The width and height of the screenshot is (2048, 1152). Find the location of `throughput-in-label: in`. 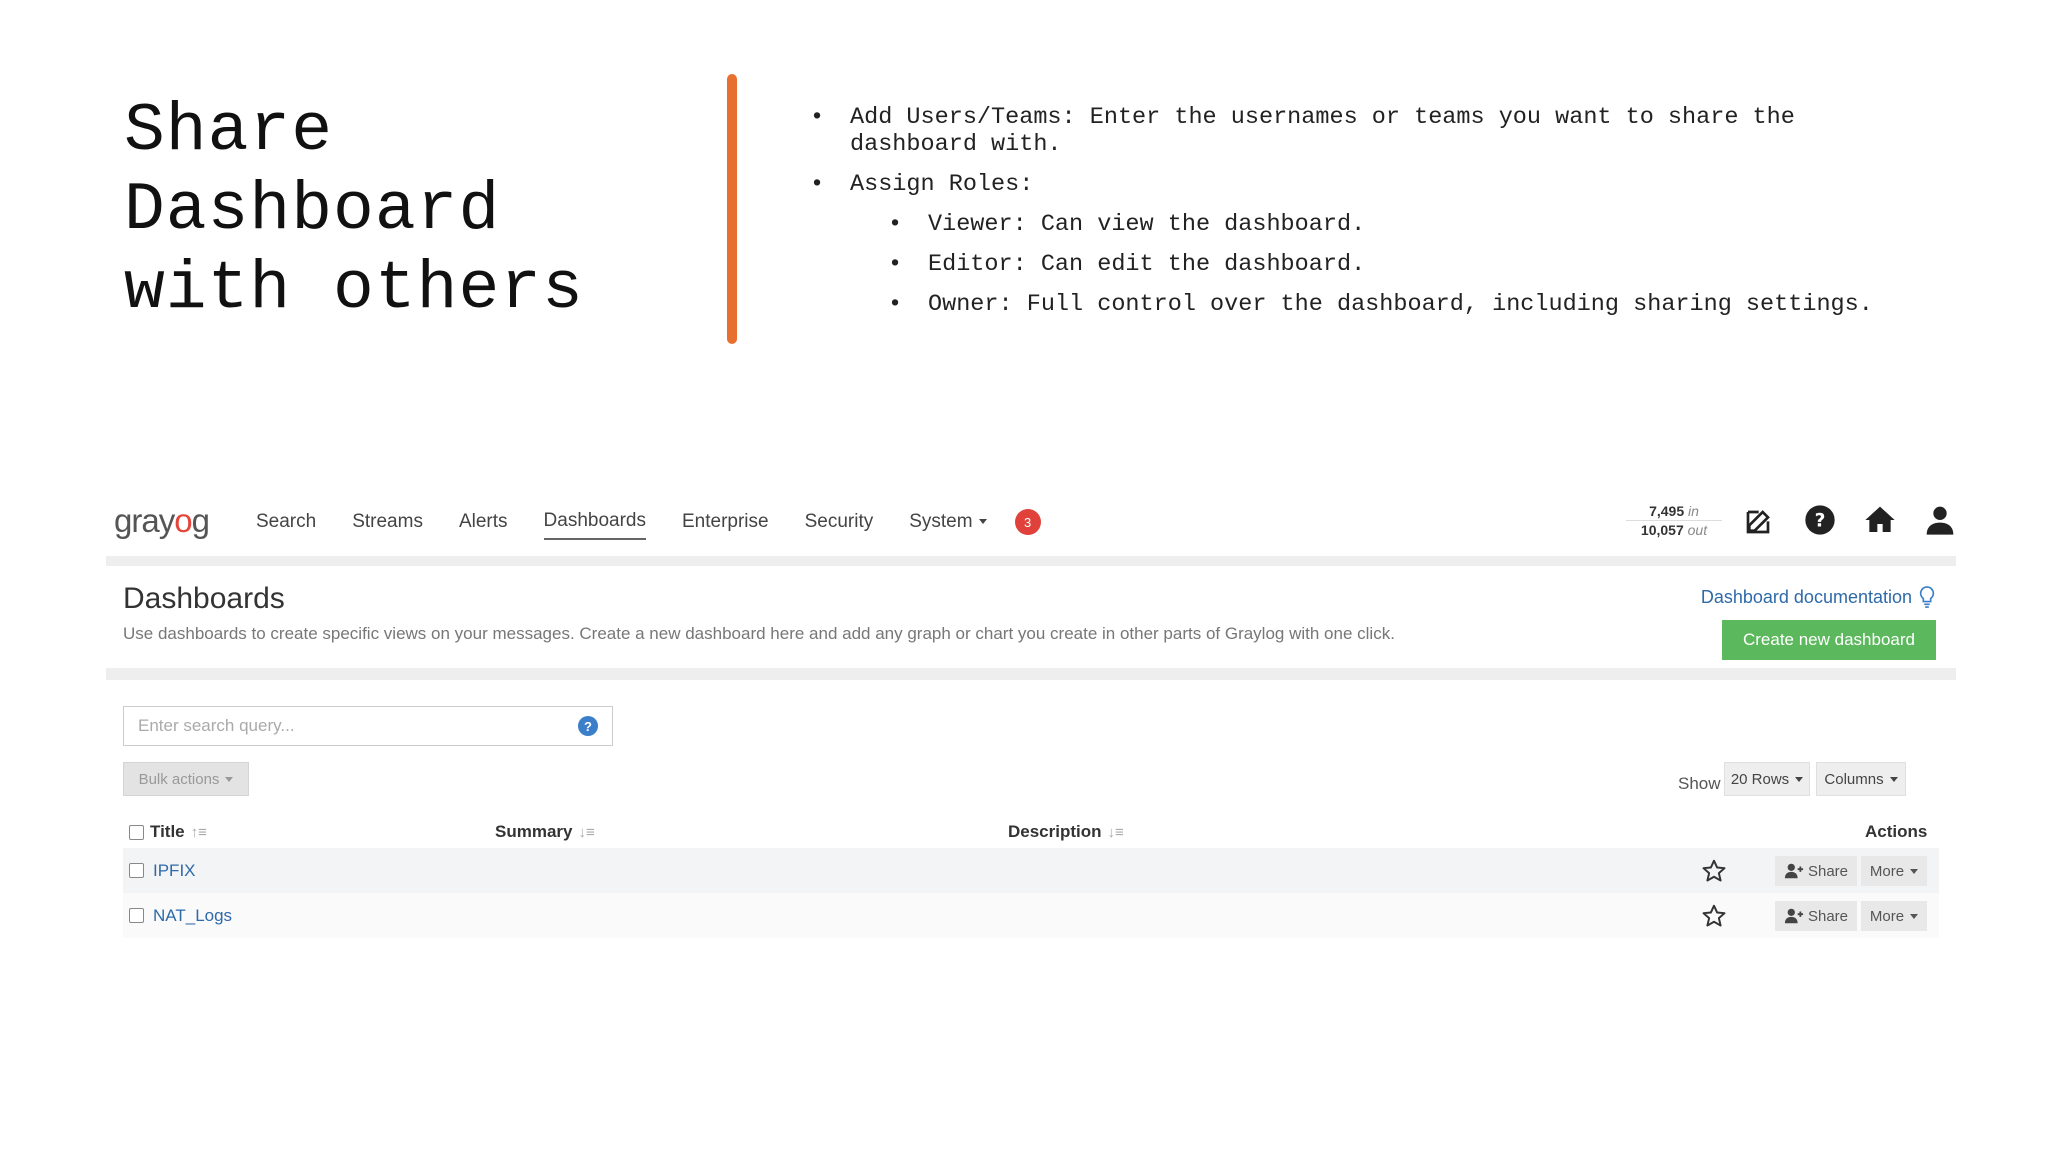

throughput-in-label: in is located at coordinates (1693, 511).